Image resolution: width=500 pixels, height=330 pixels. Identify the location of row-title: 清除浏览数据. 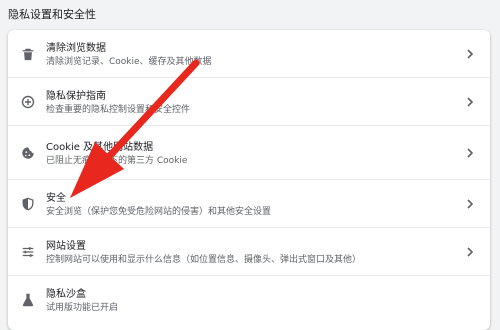
(76, 48).